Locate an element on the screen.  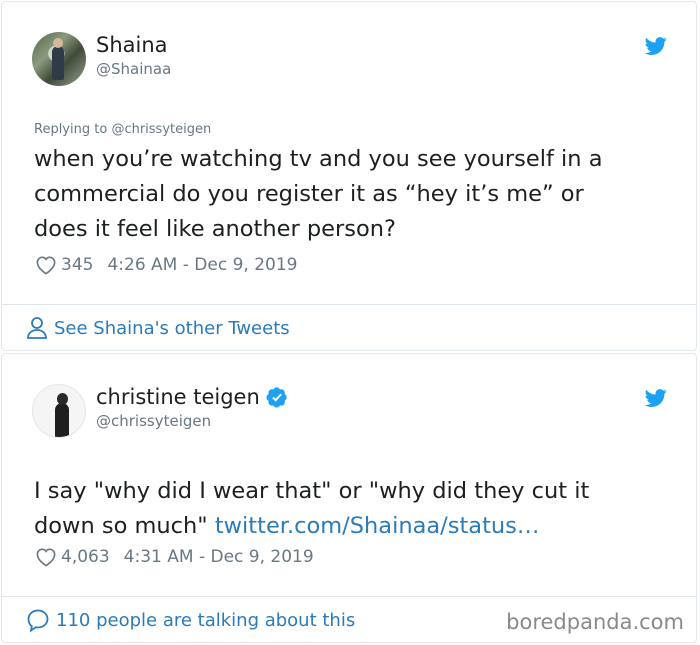
replying-to: Replying to @chrissyteigen is located at coordinates (122, 129).